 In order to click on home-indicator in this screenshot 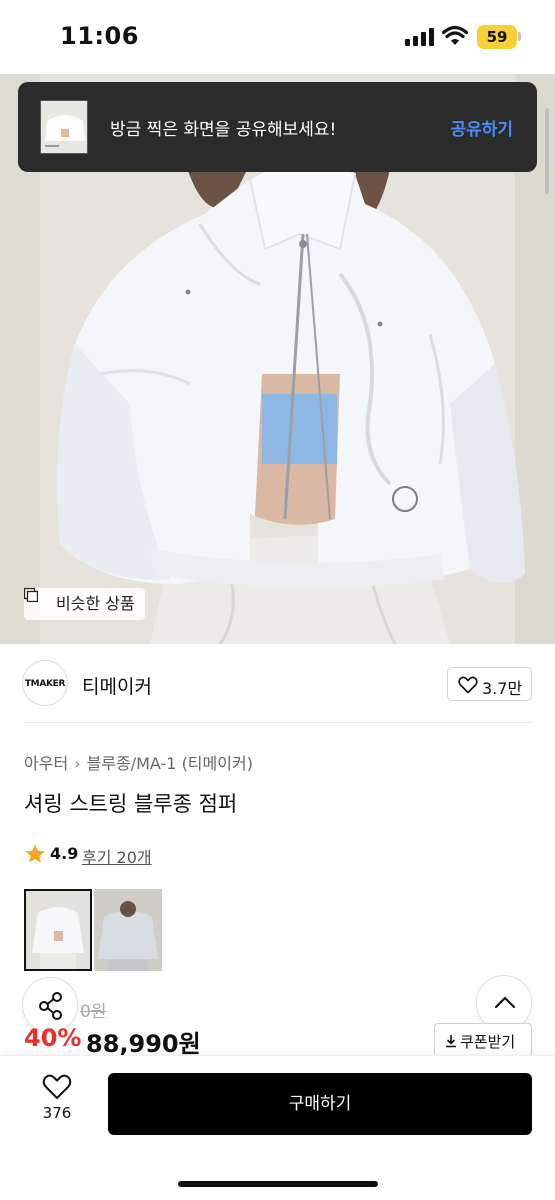, I will do `click(278, 1184)`.